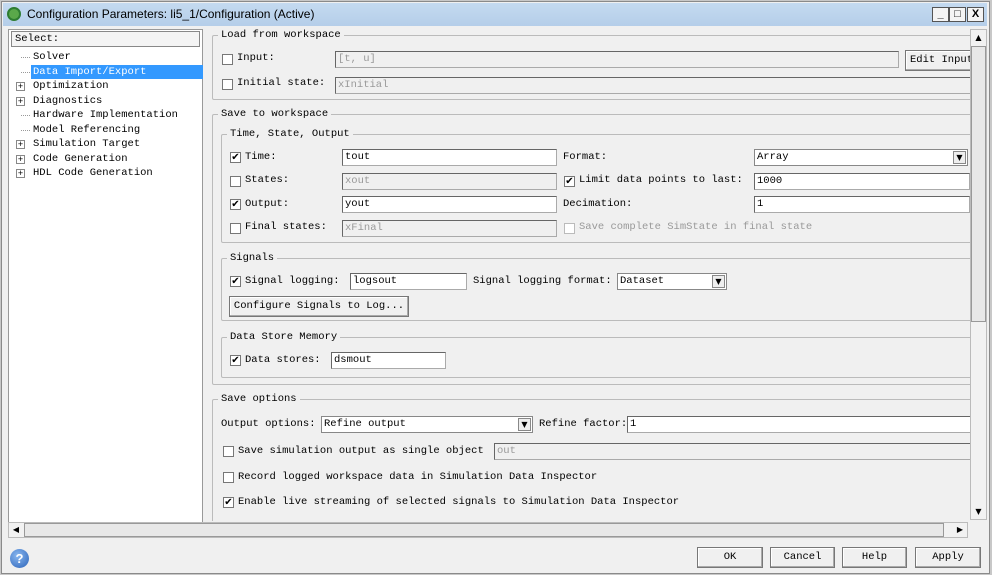  What do you see at coordinates (235, 281) in the screenshot?
I see `signal-logging-checkbox: ✔` at bounding box center [235, 281].